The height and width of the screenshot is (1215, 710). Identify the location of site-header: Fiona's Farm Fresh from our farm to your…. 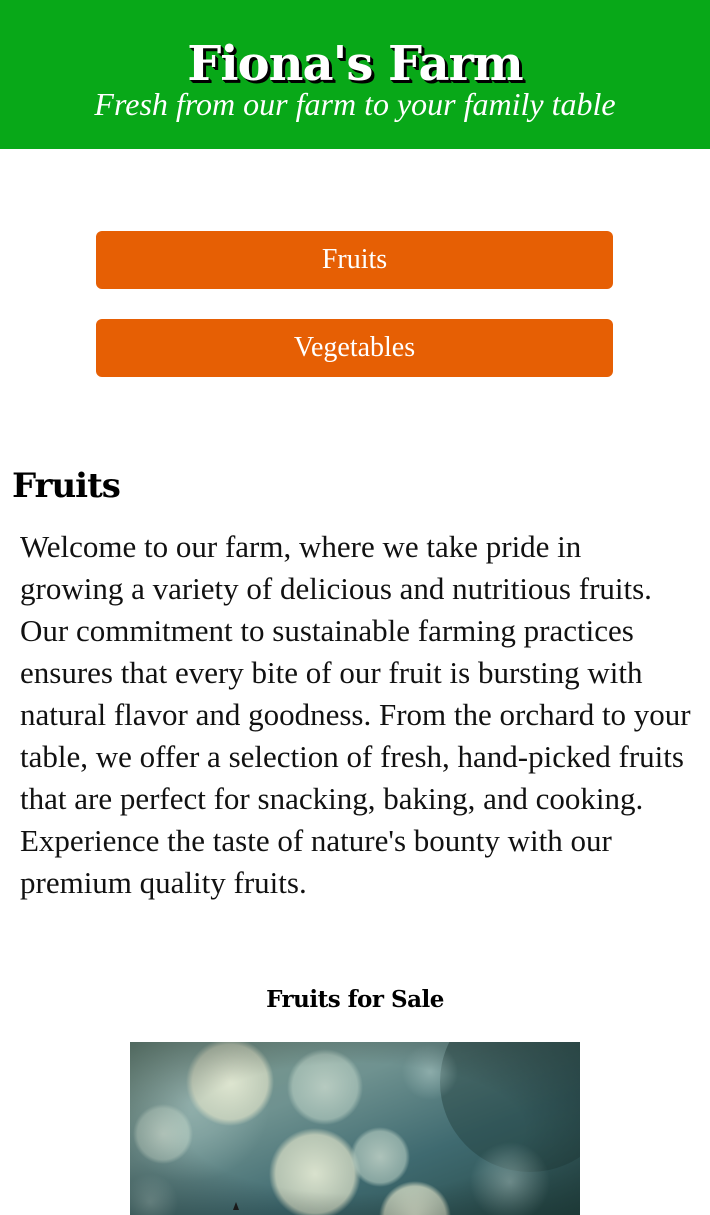
(355, 74).